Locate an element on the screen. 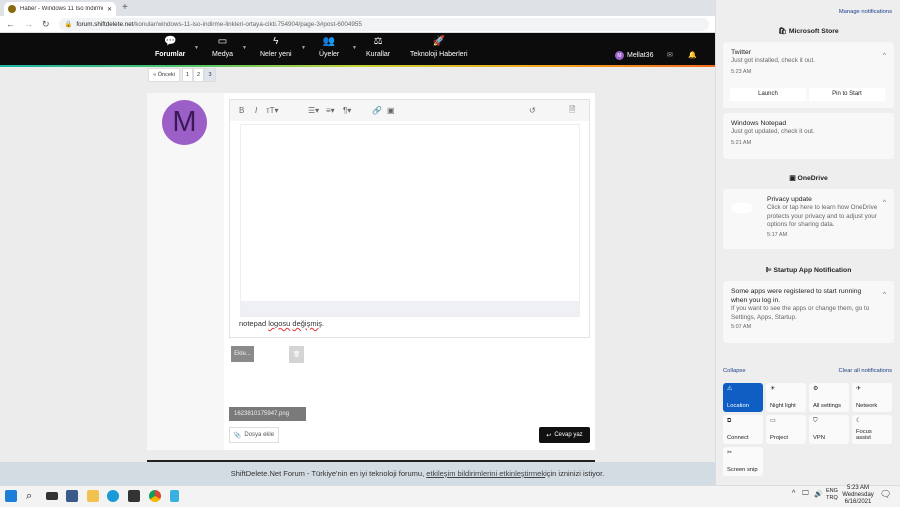 This screenshot has width=900, height=507. bar-text: için izninizi istiyor. is located at coordinates (575, 473).